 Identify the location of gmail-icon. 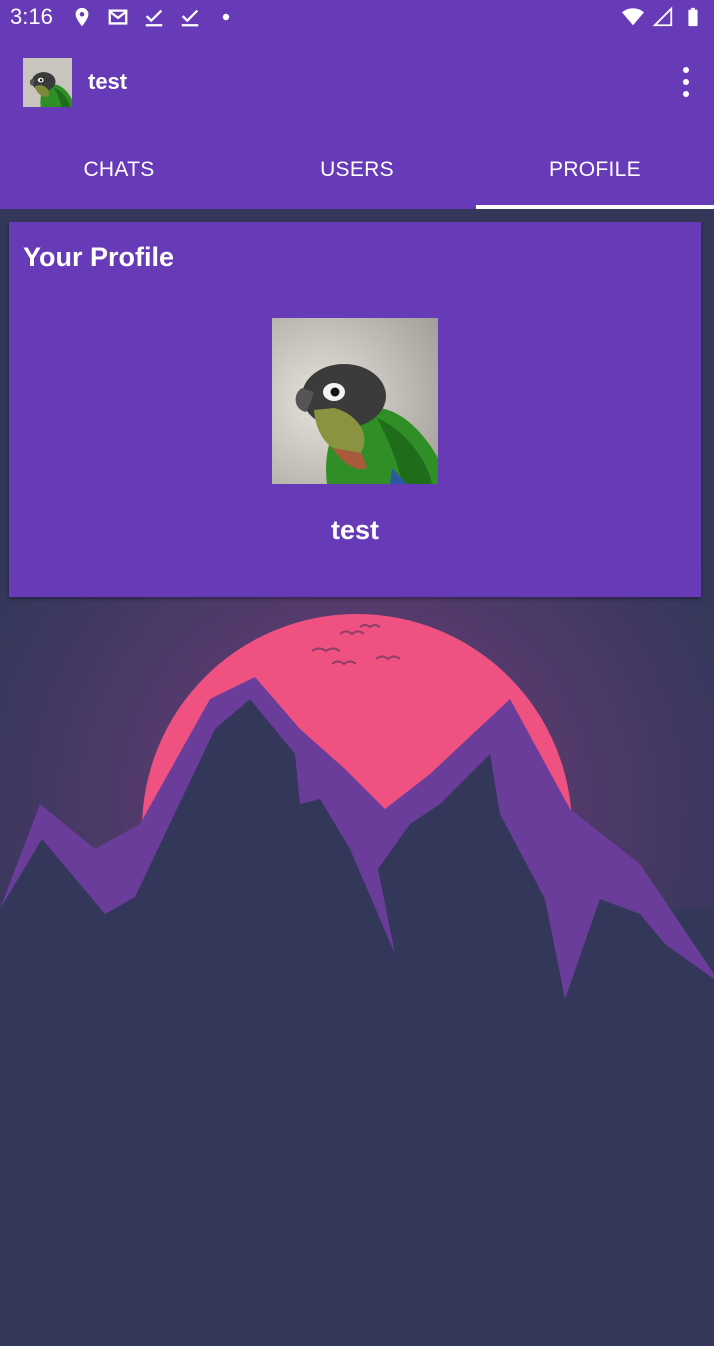
(118, 17).